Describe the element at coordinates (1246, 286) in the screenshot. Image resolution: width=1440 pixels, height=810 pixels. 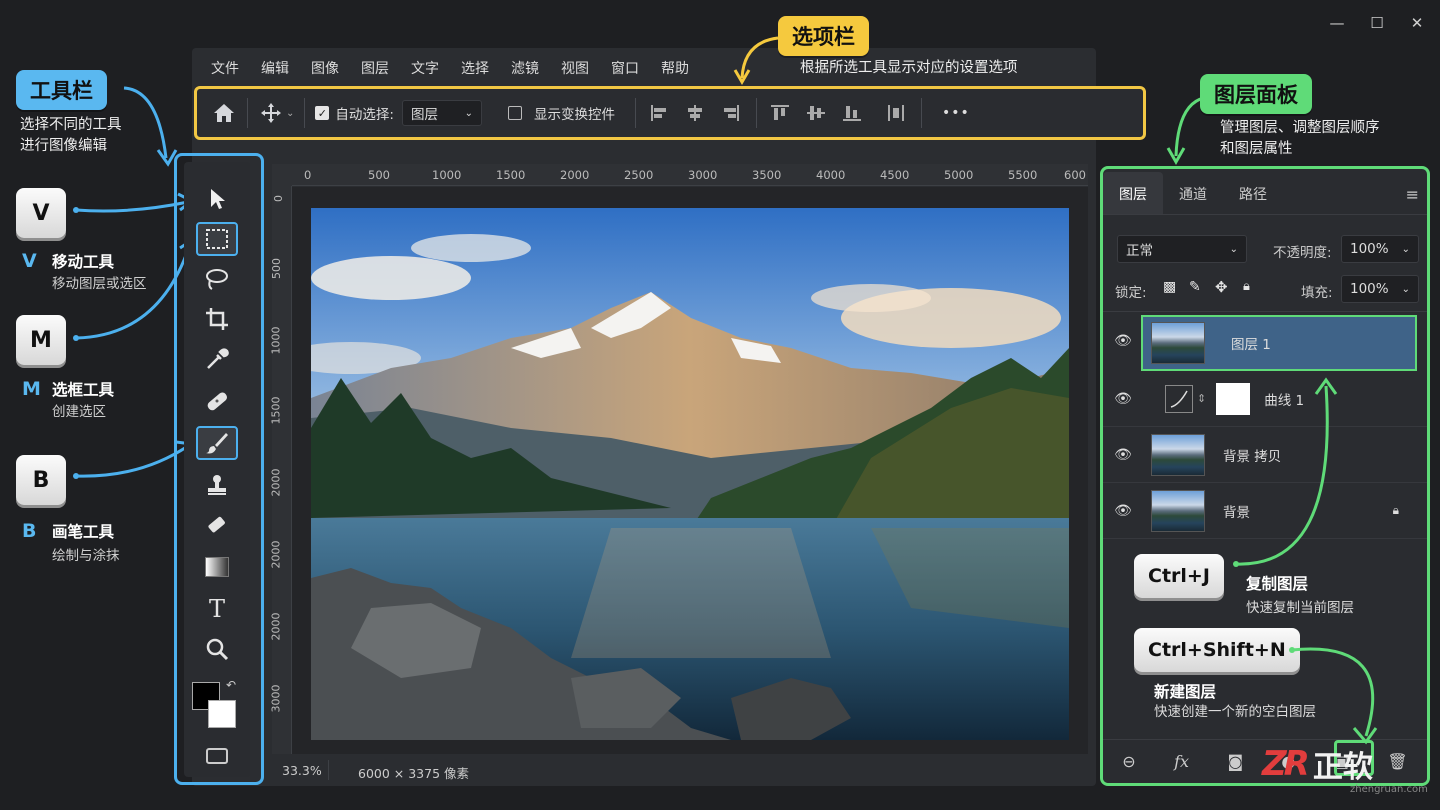
I see `lock-all-icon: 🔒︎` at that location.